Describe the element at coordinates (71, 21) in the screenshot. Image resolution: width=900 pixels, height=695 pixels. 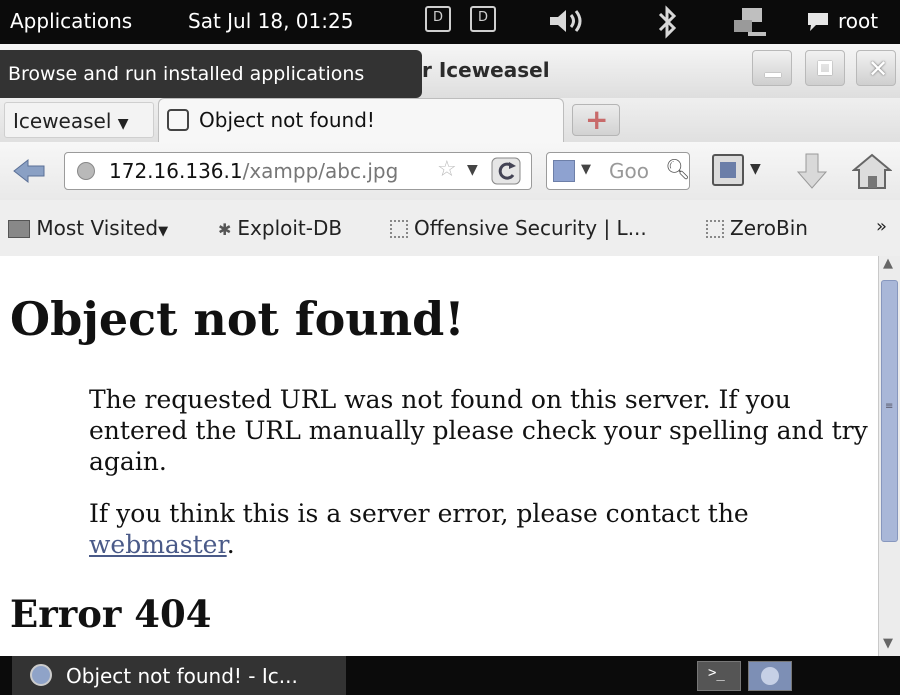
I see `applications-menu: Applications` at that location.